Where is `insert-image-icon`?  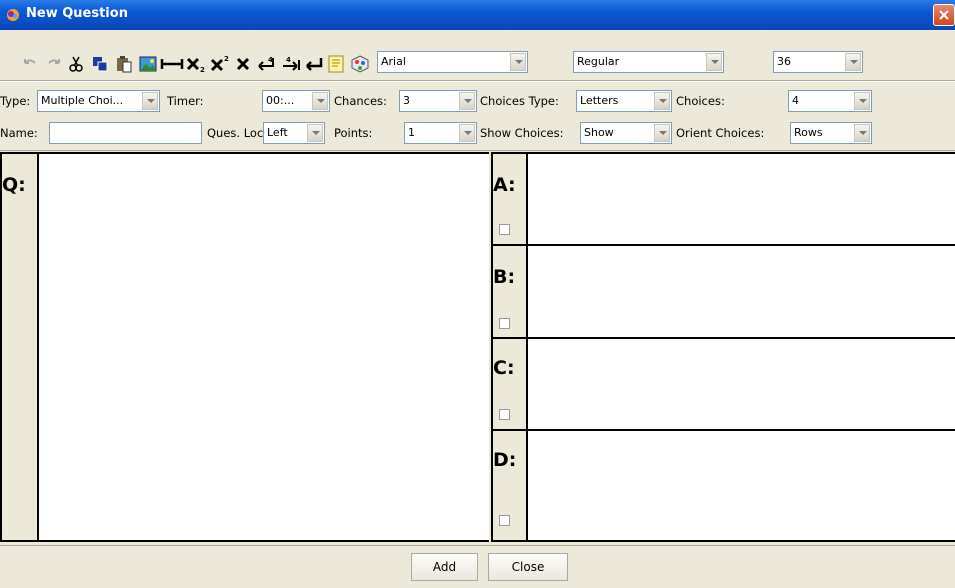
insert-image-icon is located at coordinates (148, 64).